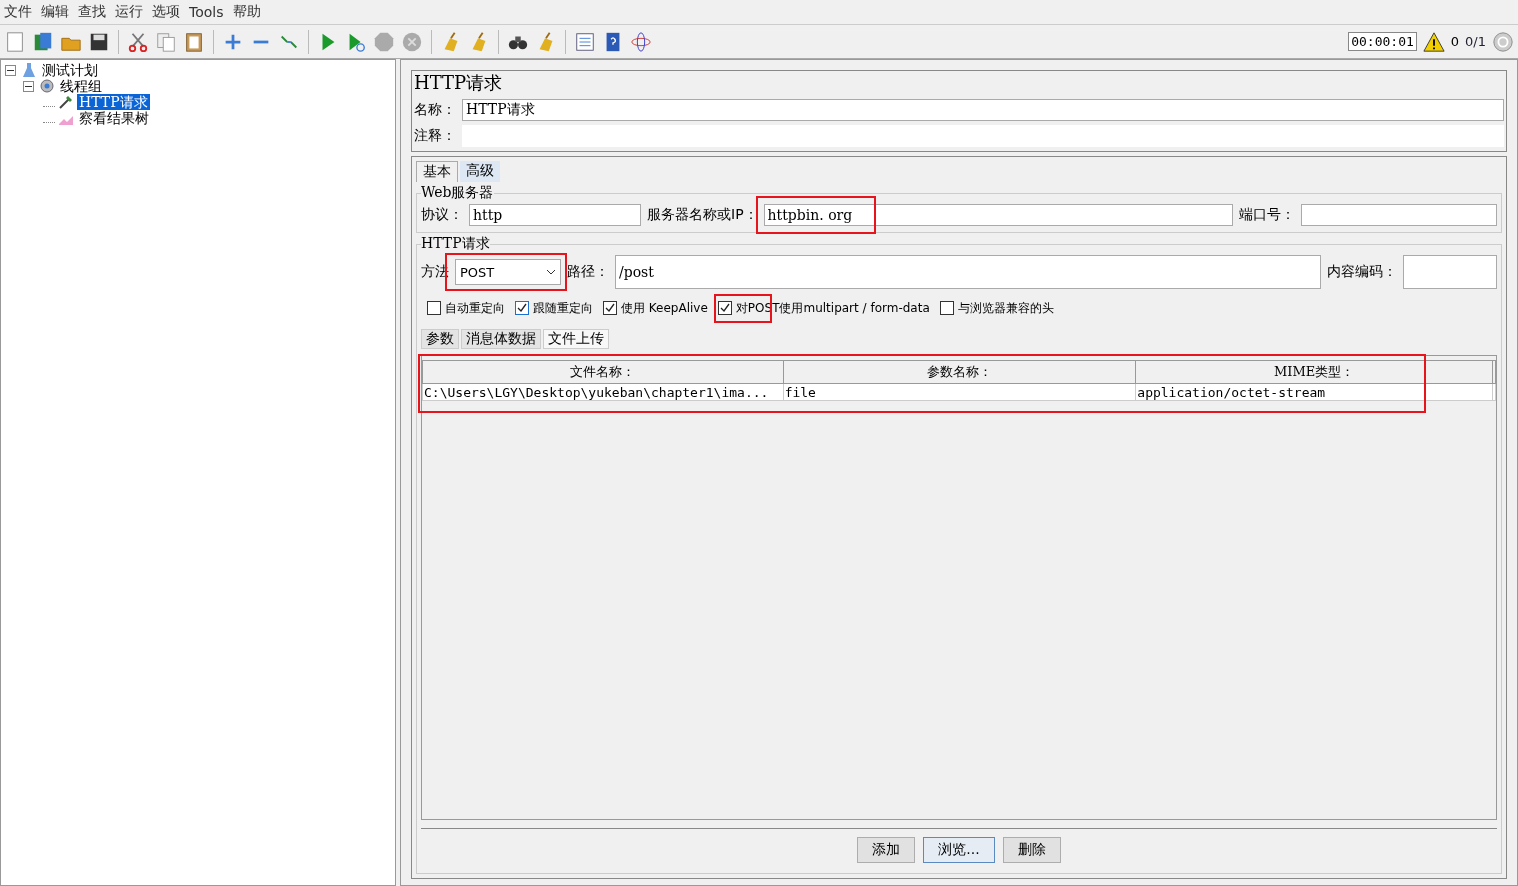  What do you see at coordinates (1433, 41) in the screenshot?
I see `warning-icon` at bounding box center [1433, 41].